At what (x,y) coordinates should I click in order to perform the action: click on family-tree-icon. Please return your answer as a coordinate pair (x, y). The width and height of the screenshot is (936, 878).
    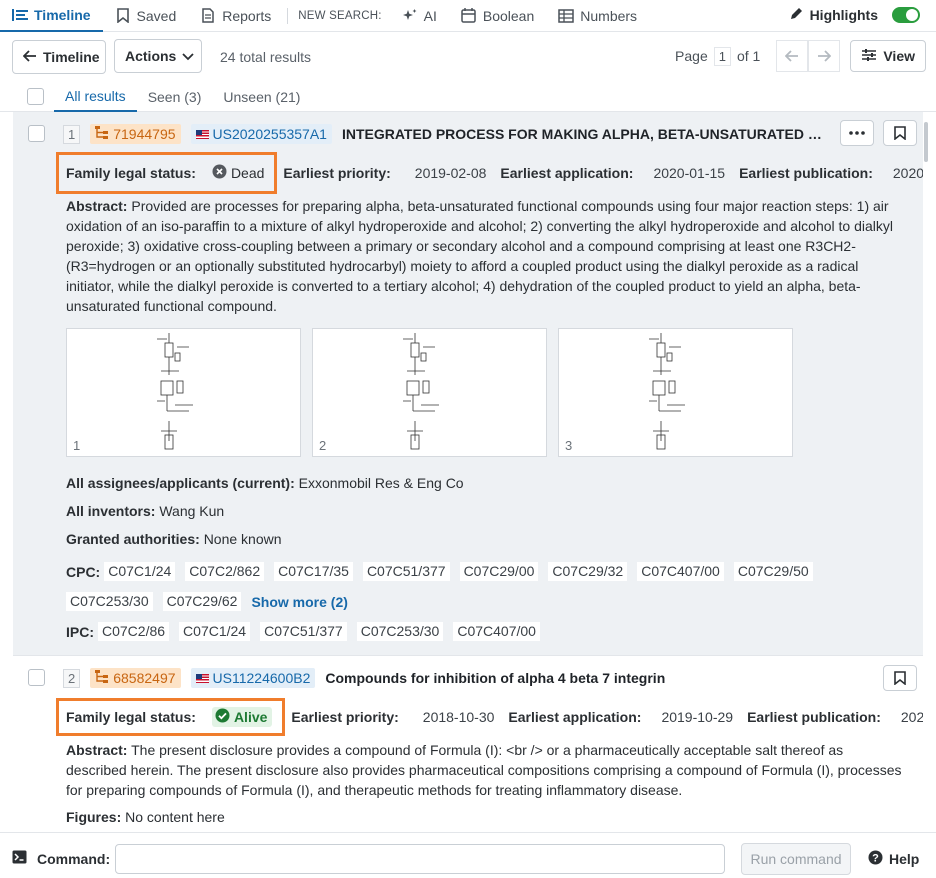
    Looking at the image, I should click on (102, 134).